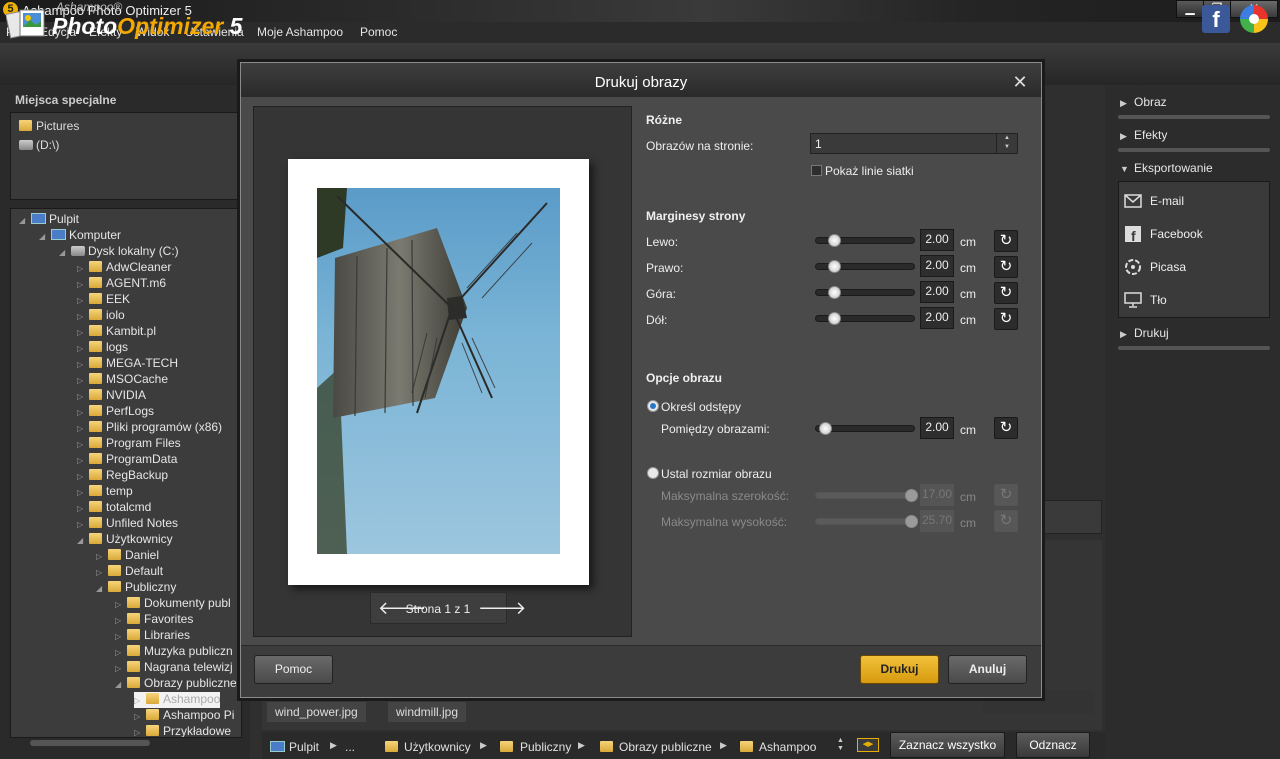 This screenshot has height=759, width=1280. Describe the element at coordinates (304, 747) in the screenshot. I see `breadcrumb-item: Pulpit` at that location.